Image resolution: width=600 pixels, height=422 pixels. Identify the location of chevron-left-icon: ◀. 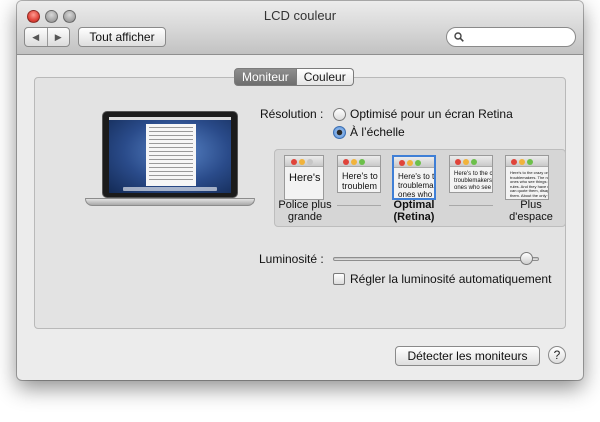
(36, 36).